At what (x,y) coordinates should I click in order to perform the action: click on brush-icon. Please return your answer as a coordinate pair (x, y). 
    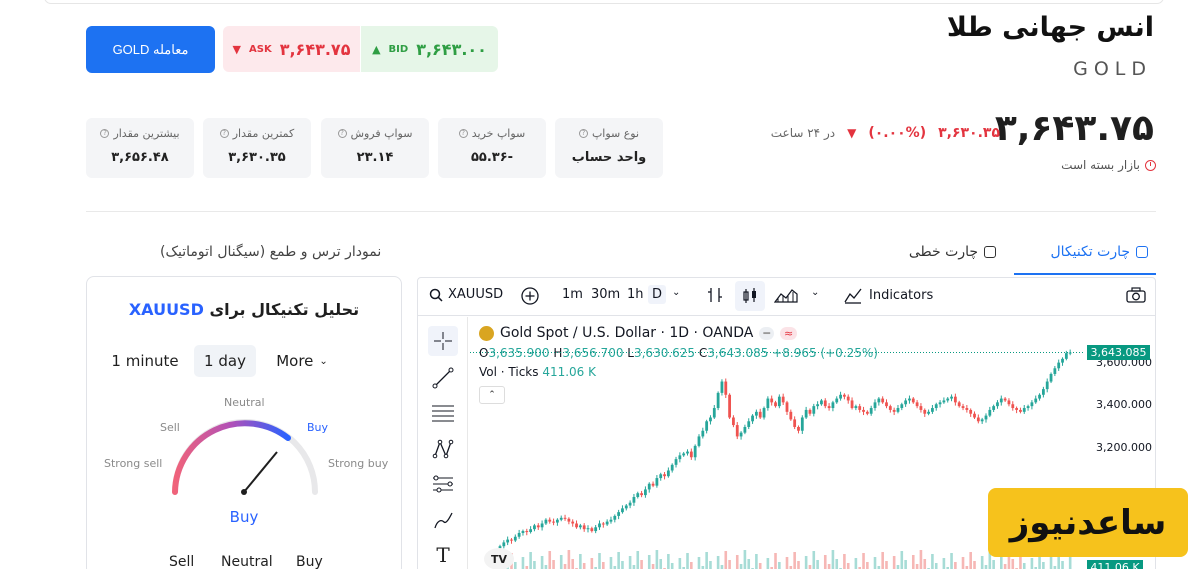
    Looking at the image, I should click on (443, 520).